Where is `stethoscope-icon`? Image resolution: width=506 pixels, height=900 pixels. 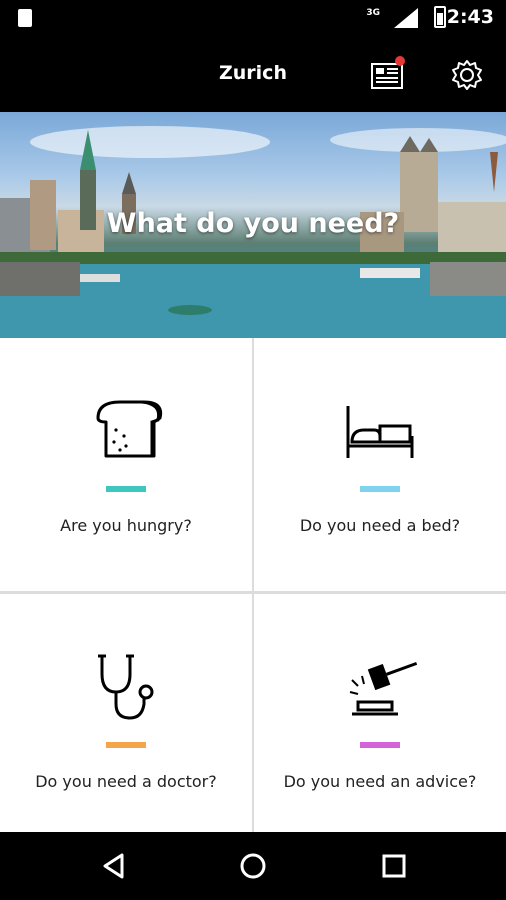 stethoscope-icon is located at coordinates (126, 687).